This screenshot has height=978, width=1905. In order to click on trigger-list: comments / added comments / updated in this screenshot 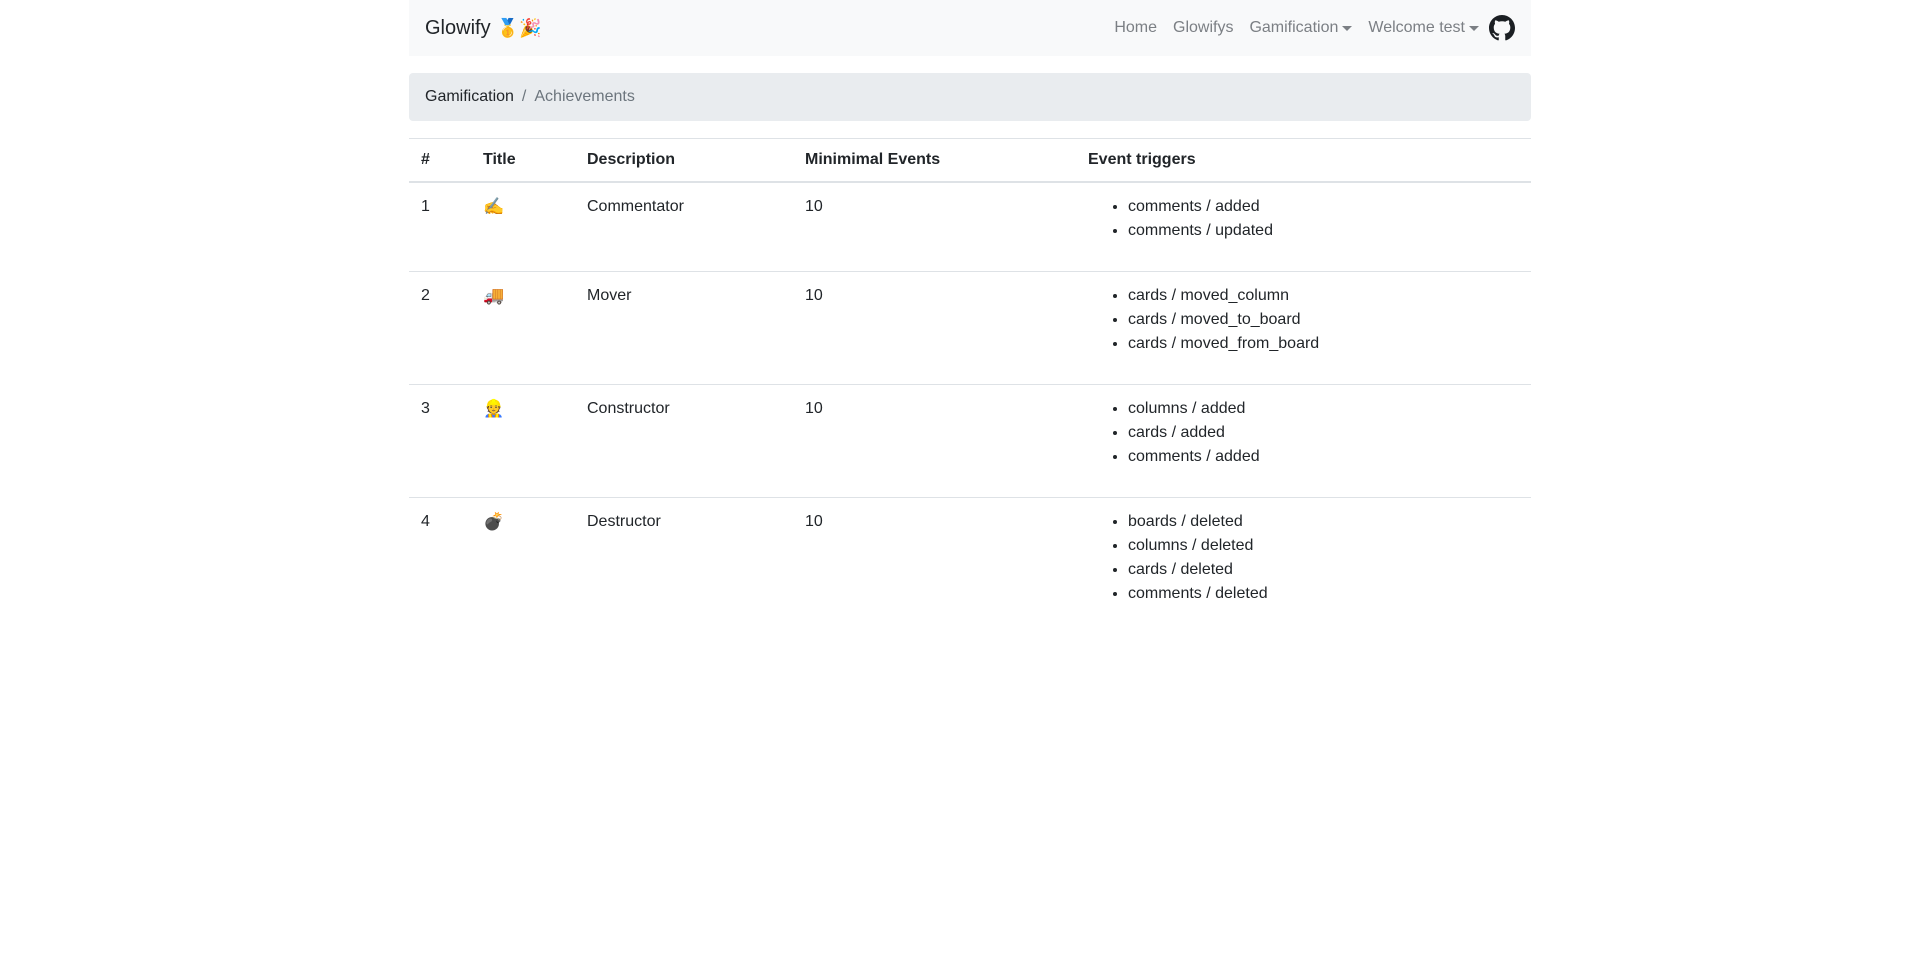, I will do `click(1303, 219)`.